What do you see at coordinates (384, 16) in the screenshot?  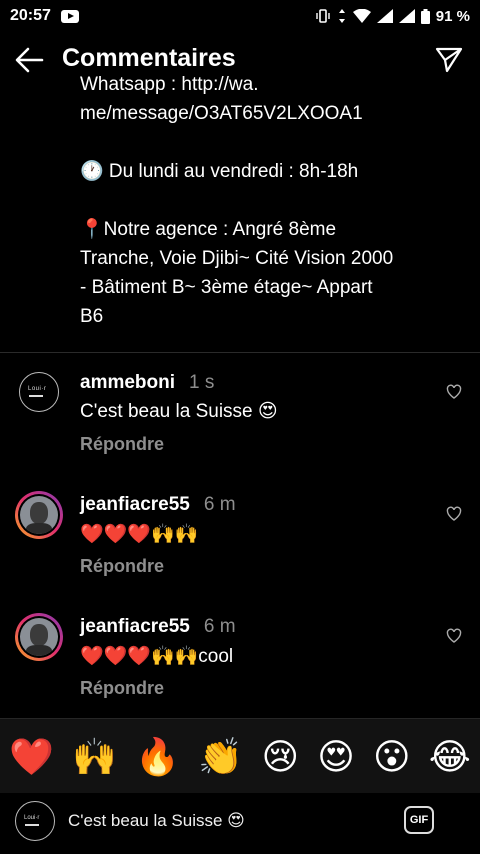 I see `signal-icon` at bounding box center [384, 16].